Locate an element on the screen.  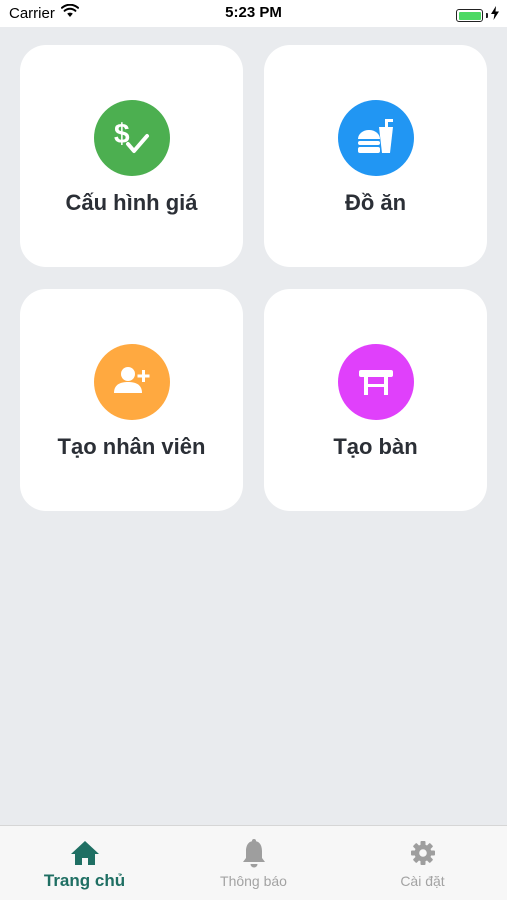
tile-label-create-staff: Tạo nhân viên is located at coordinates (131, 446).